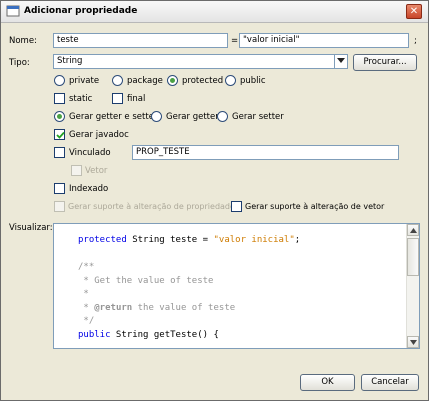 This screenshot has height=401, width=429. I want to click on vertical-scrollbar, so click(412, 286).